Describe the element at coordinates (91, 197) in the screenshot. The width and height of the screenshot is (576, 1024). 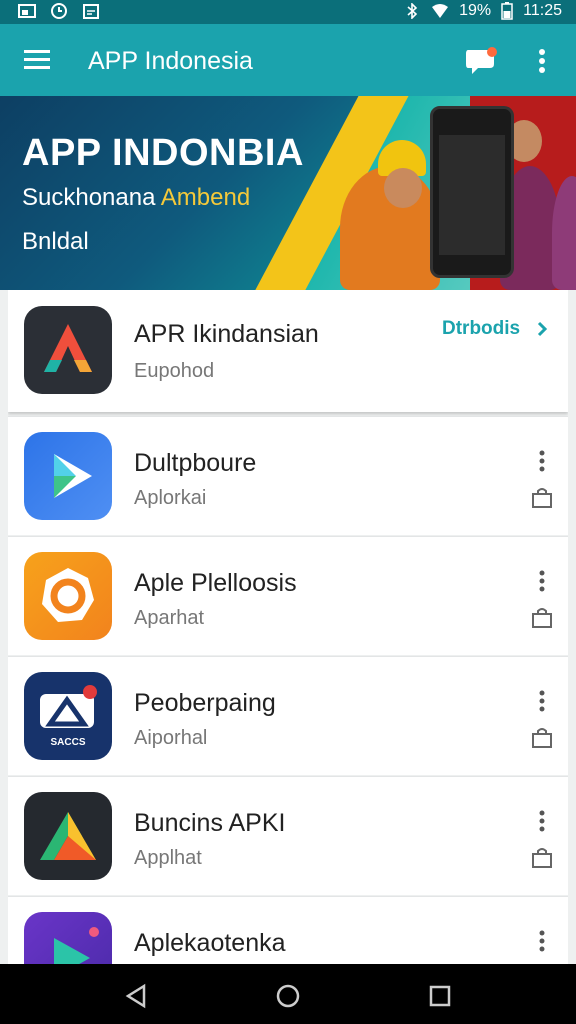
I see `banner-subline-text: Suckhonana` at that location.